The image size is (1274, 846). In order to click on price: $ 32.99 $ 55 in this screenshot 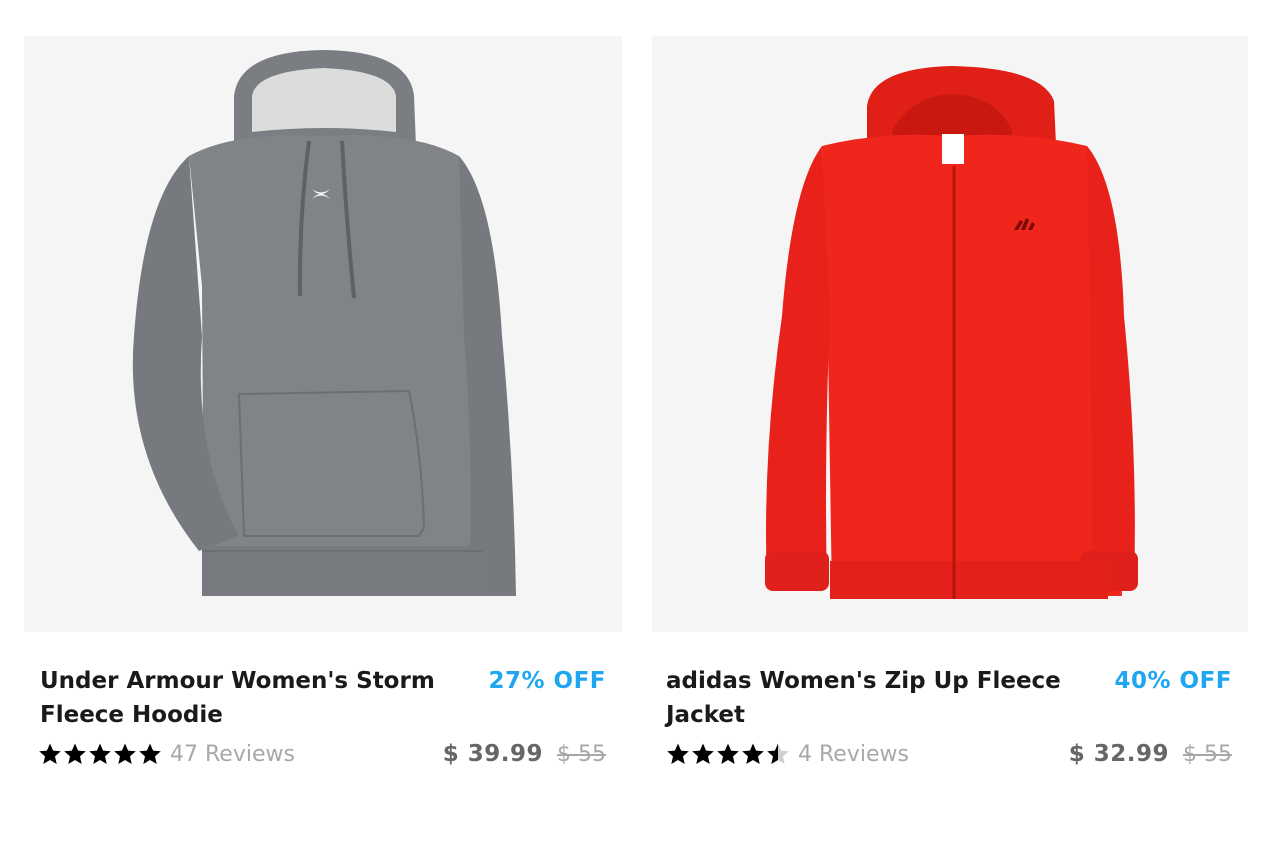, I will do `click(1150, 754)`.